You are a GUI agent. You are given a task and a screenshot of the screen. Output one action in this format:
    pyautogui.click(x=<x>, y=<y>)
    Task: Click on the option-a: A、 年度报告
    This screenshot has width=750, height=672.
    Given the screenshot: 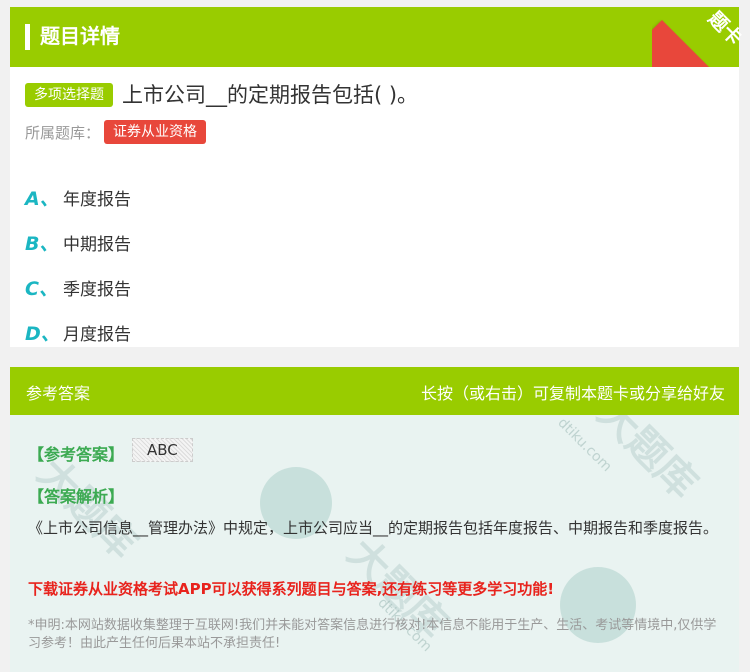 What is the action you would take?
    pyautogui.click(x=78, y=197)
    